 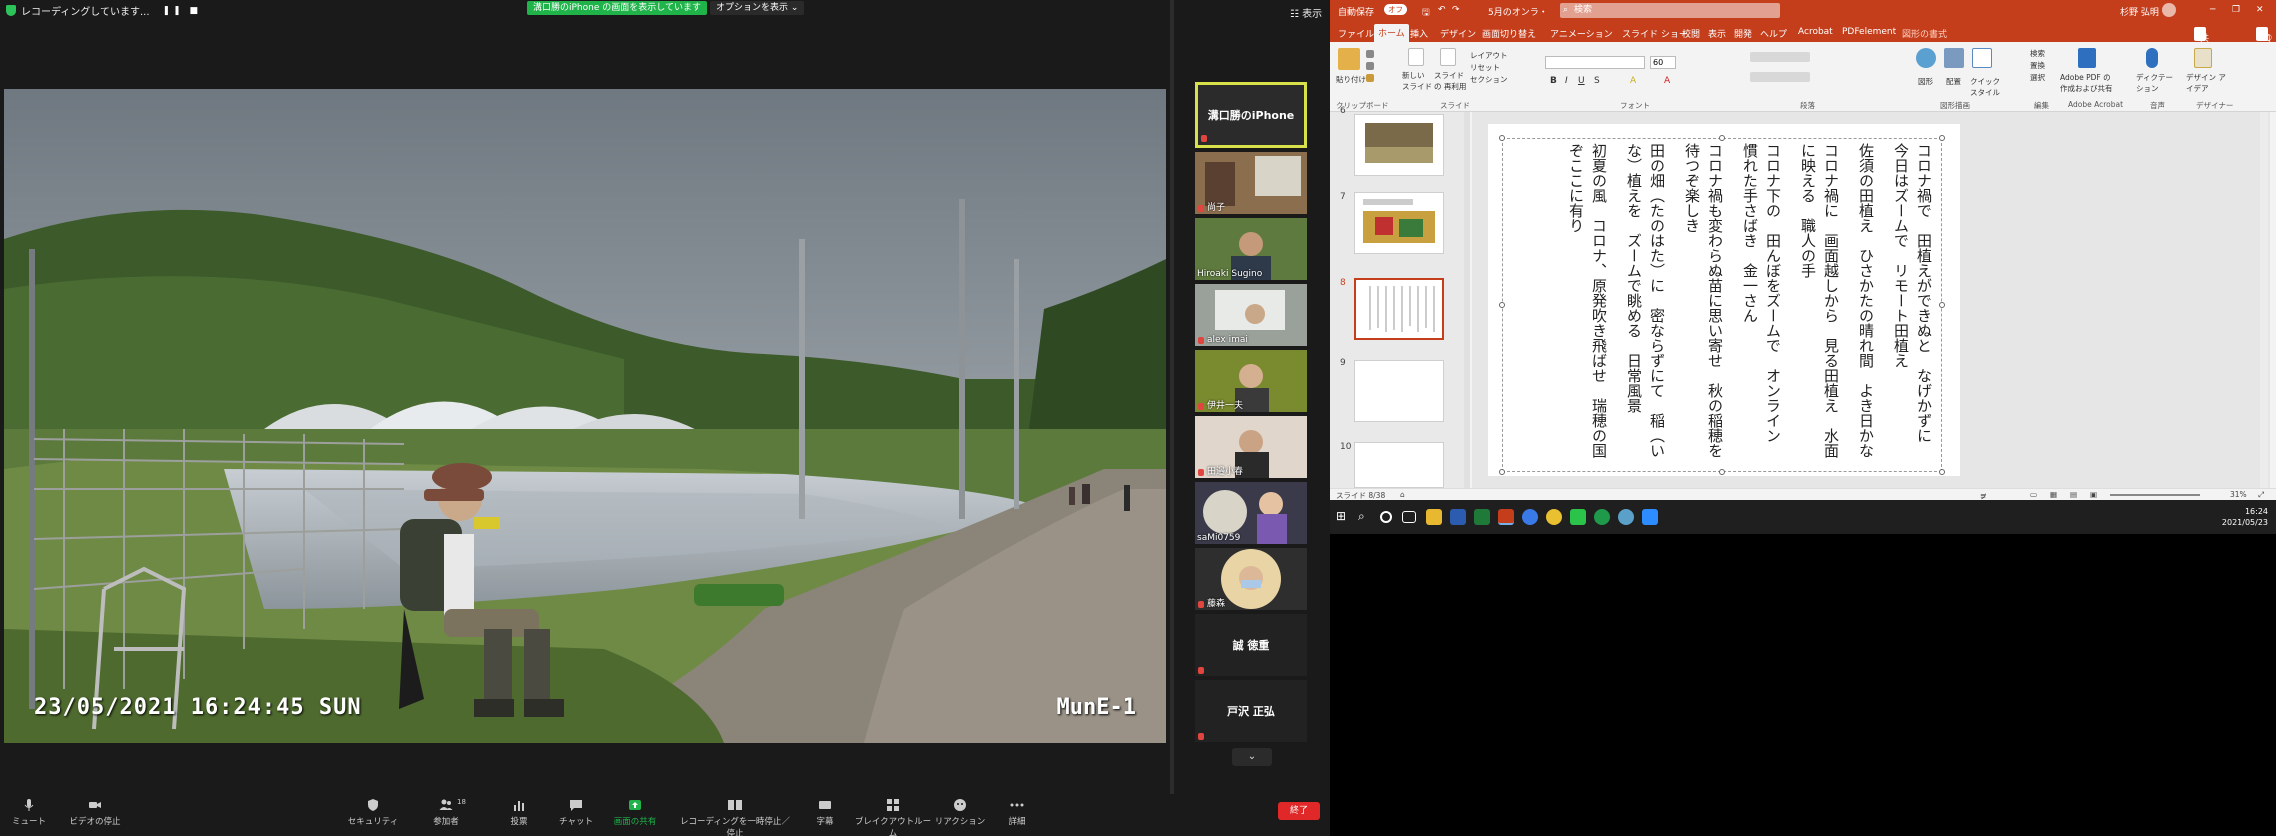 What do you see at coordinates (1172, 397) in the screenshot?
I see `split-divider` at bounding box center [1172, 397].